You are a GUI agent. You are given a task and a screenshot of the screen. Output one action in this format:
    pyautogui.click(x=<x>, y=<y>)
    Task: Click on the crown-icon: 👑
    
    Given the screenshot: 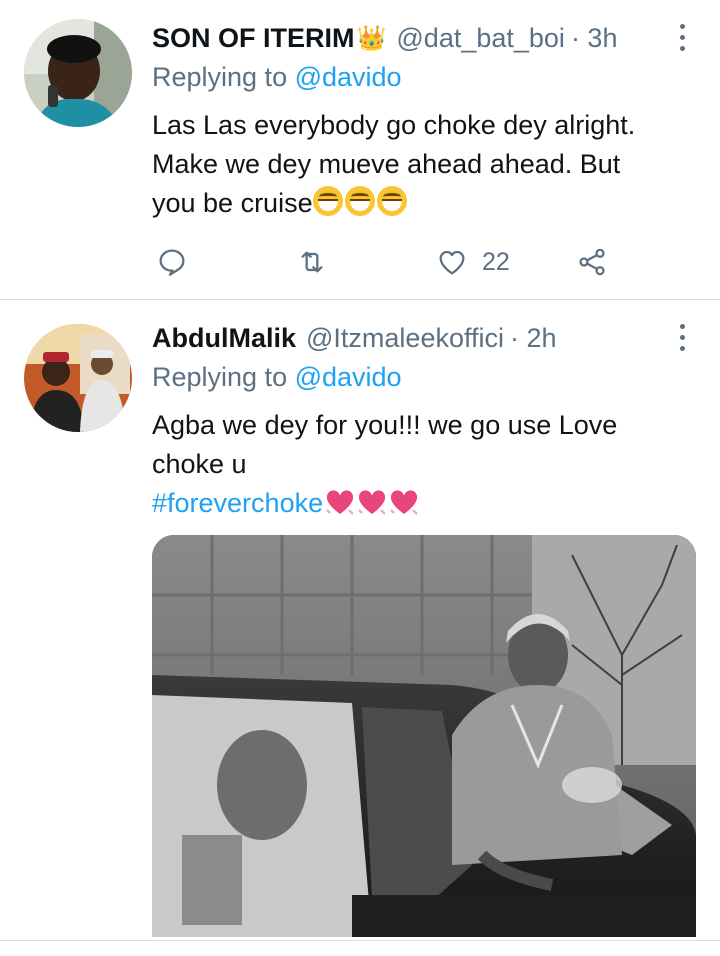 What is the action you would take?
    pyautogui.click(x=371, y=38)
    